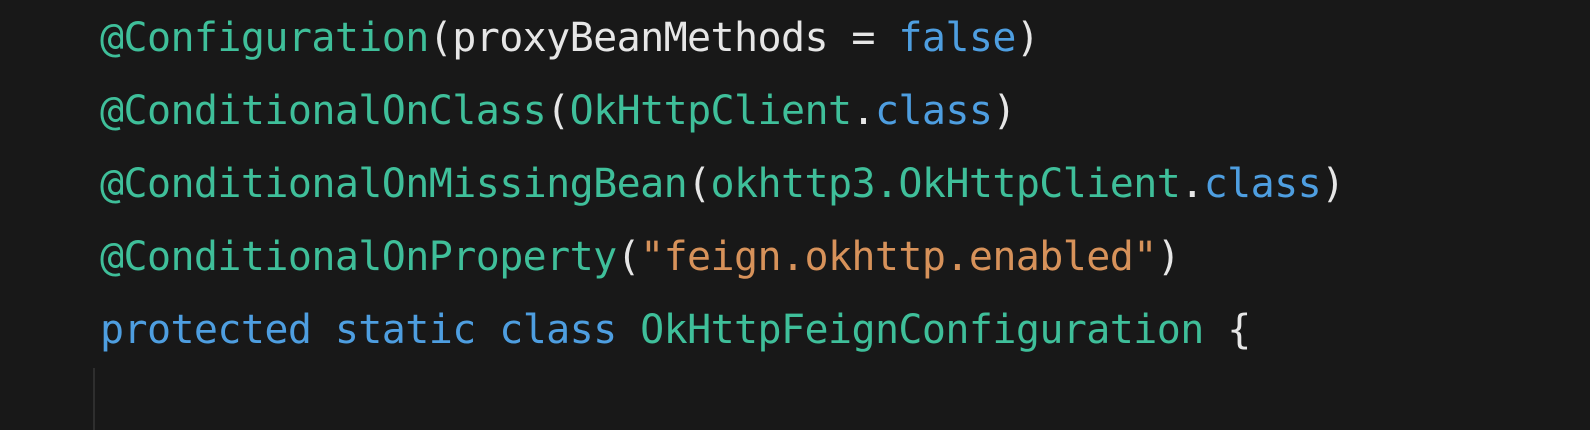  Describe the element at coordinates (957, 38) in the screenshot. I see `false-literal: false` at that location.